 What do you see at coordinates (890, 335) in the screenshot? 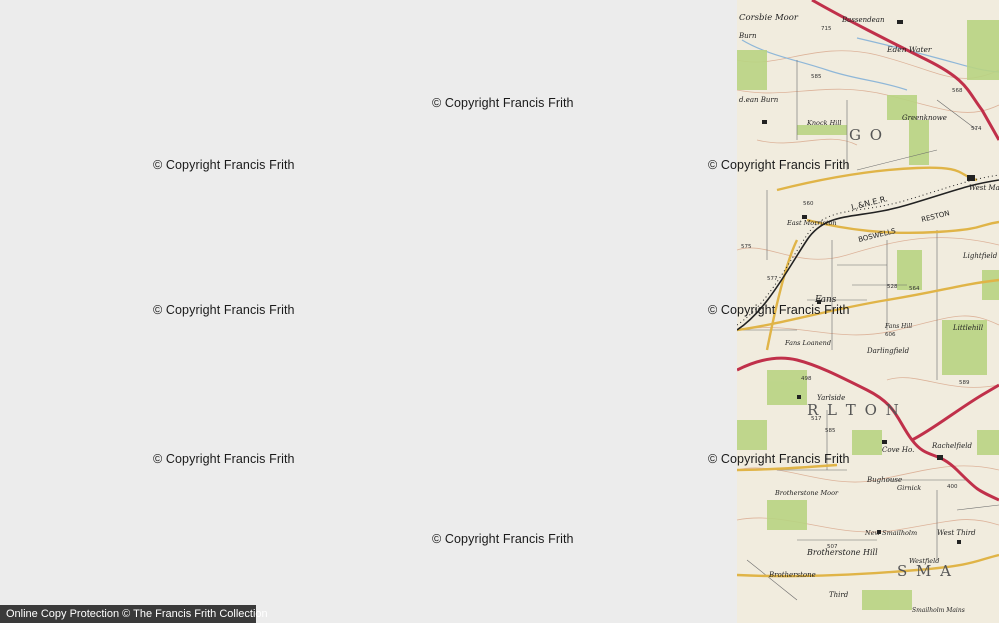
I see `spot-height: 606` at bounding box center [890, 335].